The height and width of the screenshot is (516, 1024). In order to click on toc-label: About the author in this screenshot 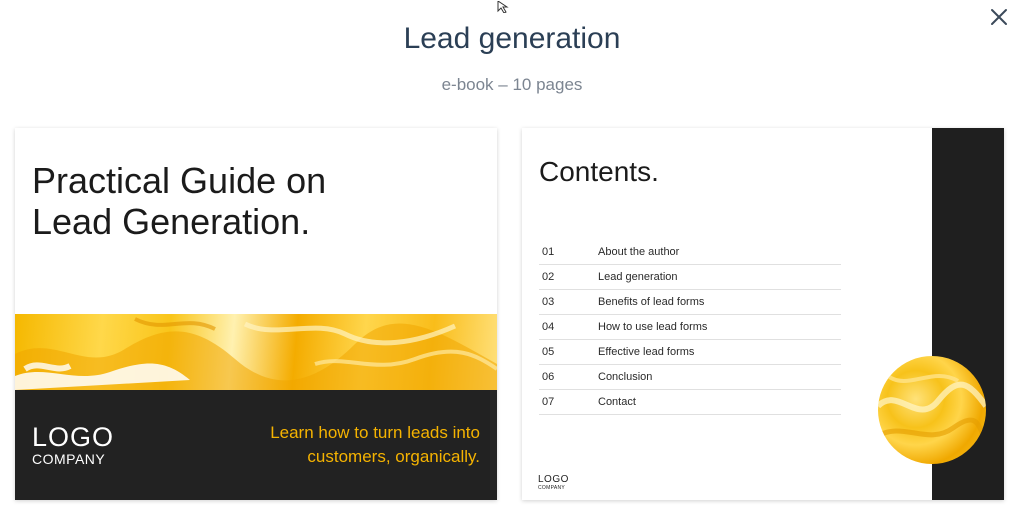, I will do `click(639, 252)`.